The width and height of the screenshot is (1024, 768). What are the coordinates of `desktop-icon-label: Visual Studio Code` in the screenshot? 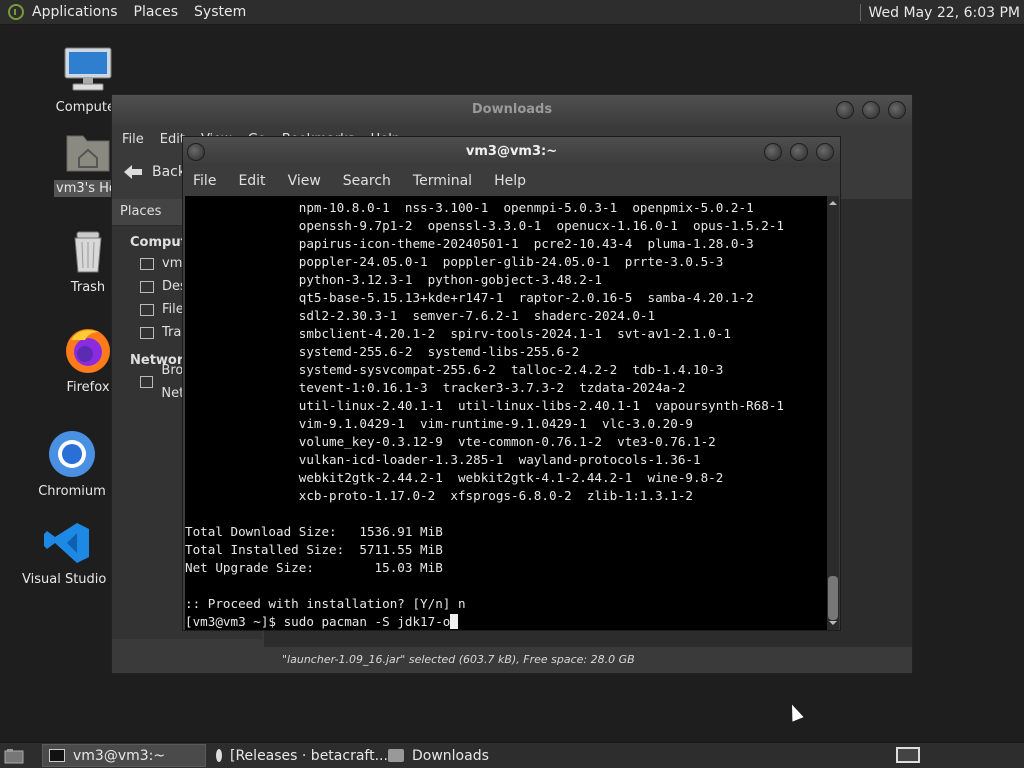 It's located at (68, 579).